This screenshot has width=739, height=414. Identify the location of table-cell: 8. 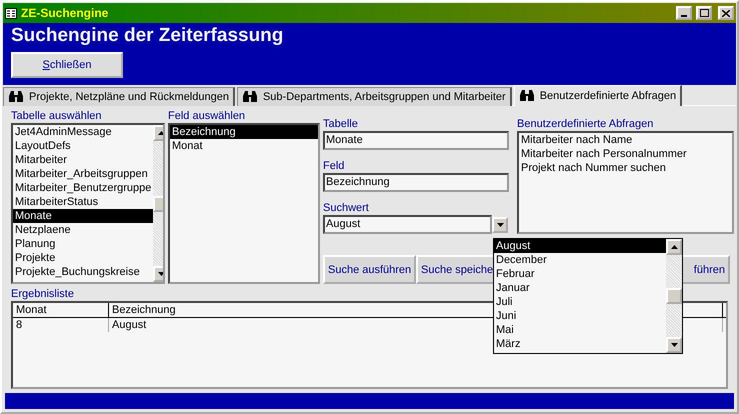
(61, 325).